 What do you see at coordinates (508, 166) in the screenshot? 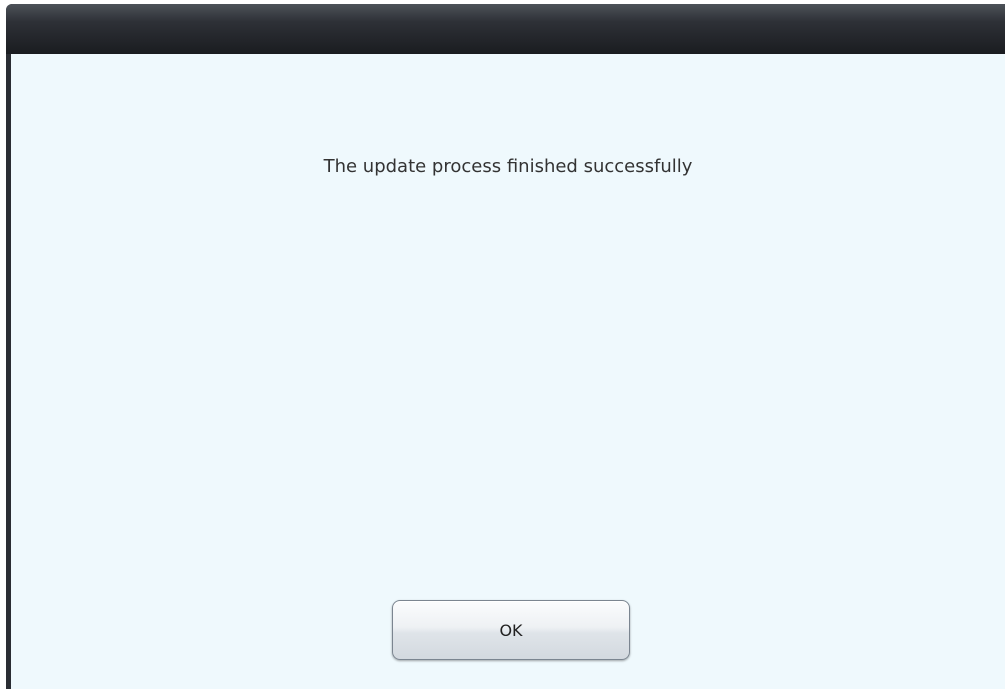
I see `status-message: The update process finished successfully` at bounding box center [508, 166].